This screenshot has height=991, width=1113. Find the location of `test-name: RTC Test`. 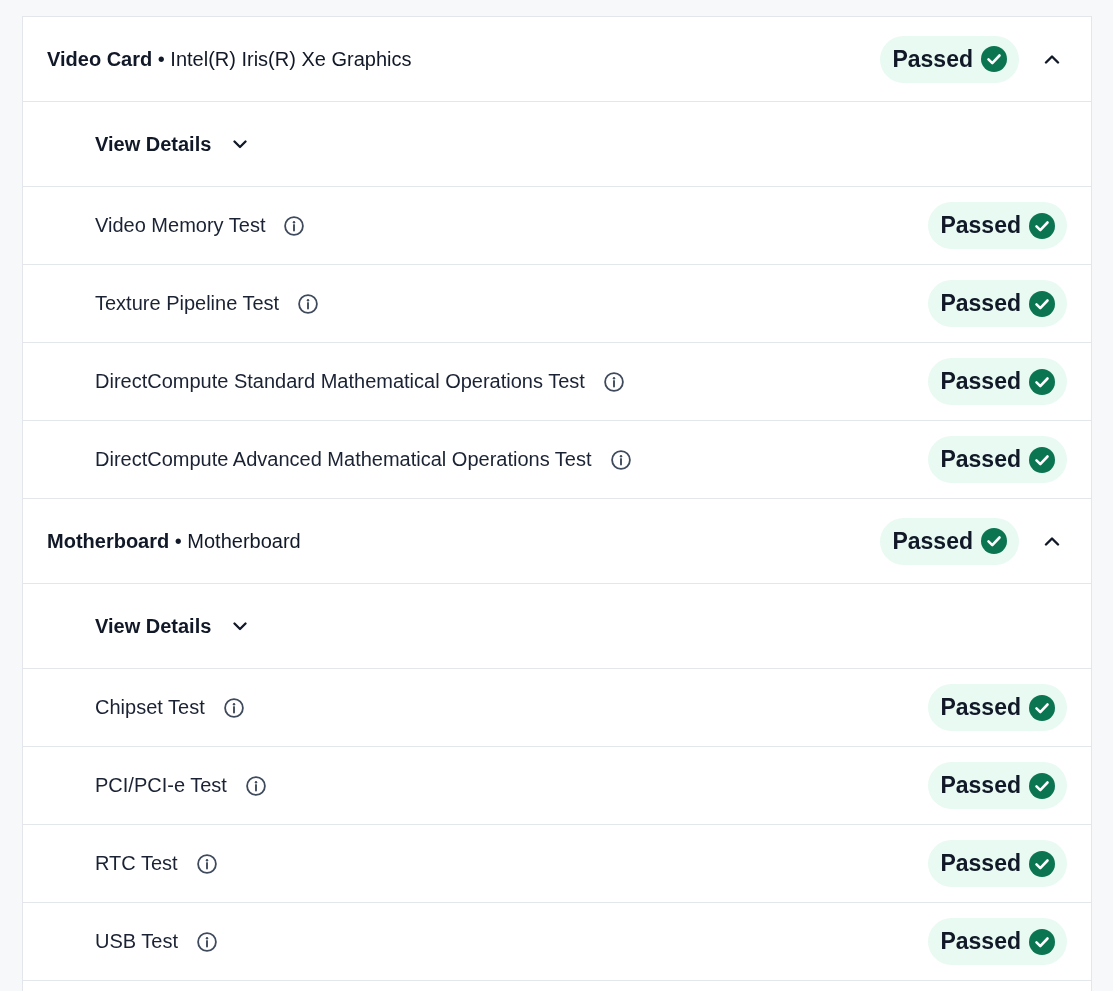

test-name: RTC Test is located at coordinates (136, 863).